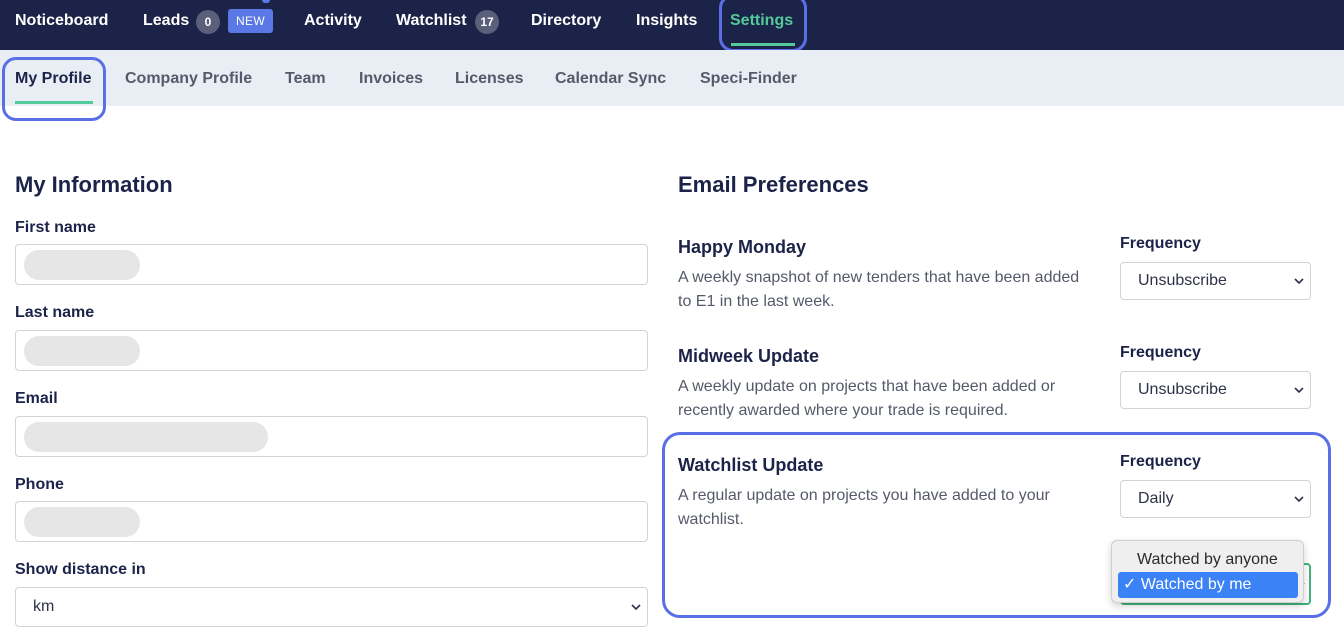 Image resolution: width=1344 pixels, height=637 pixels. What do you see at coordinates (266, 1) in the screenshot?
I see `notification-dot` at bounding box center [266, 1].